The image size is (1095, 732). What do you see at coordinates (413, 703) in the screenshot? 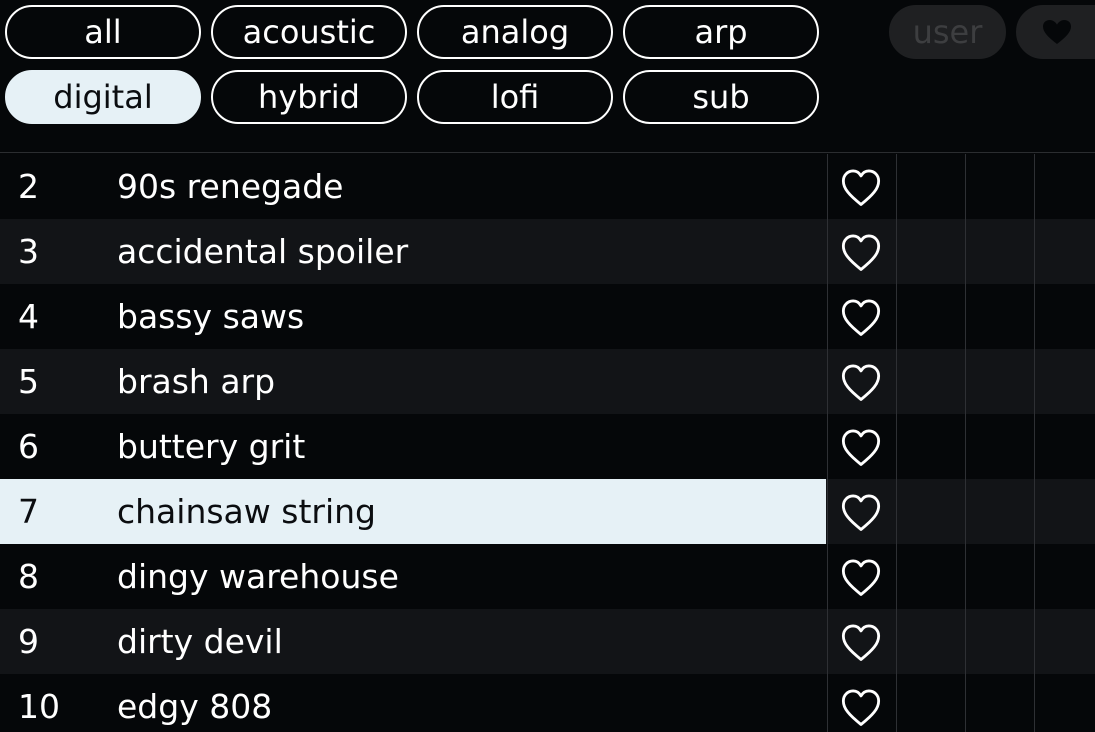
I see `preset-select-area: 10 edgy 808` at bounding box center [413, 703].